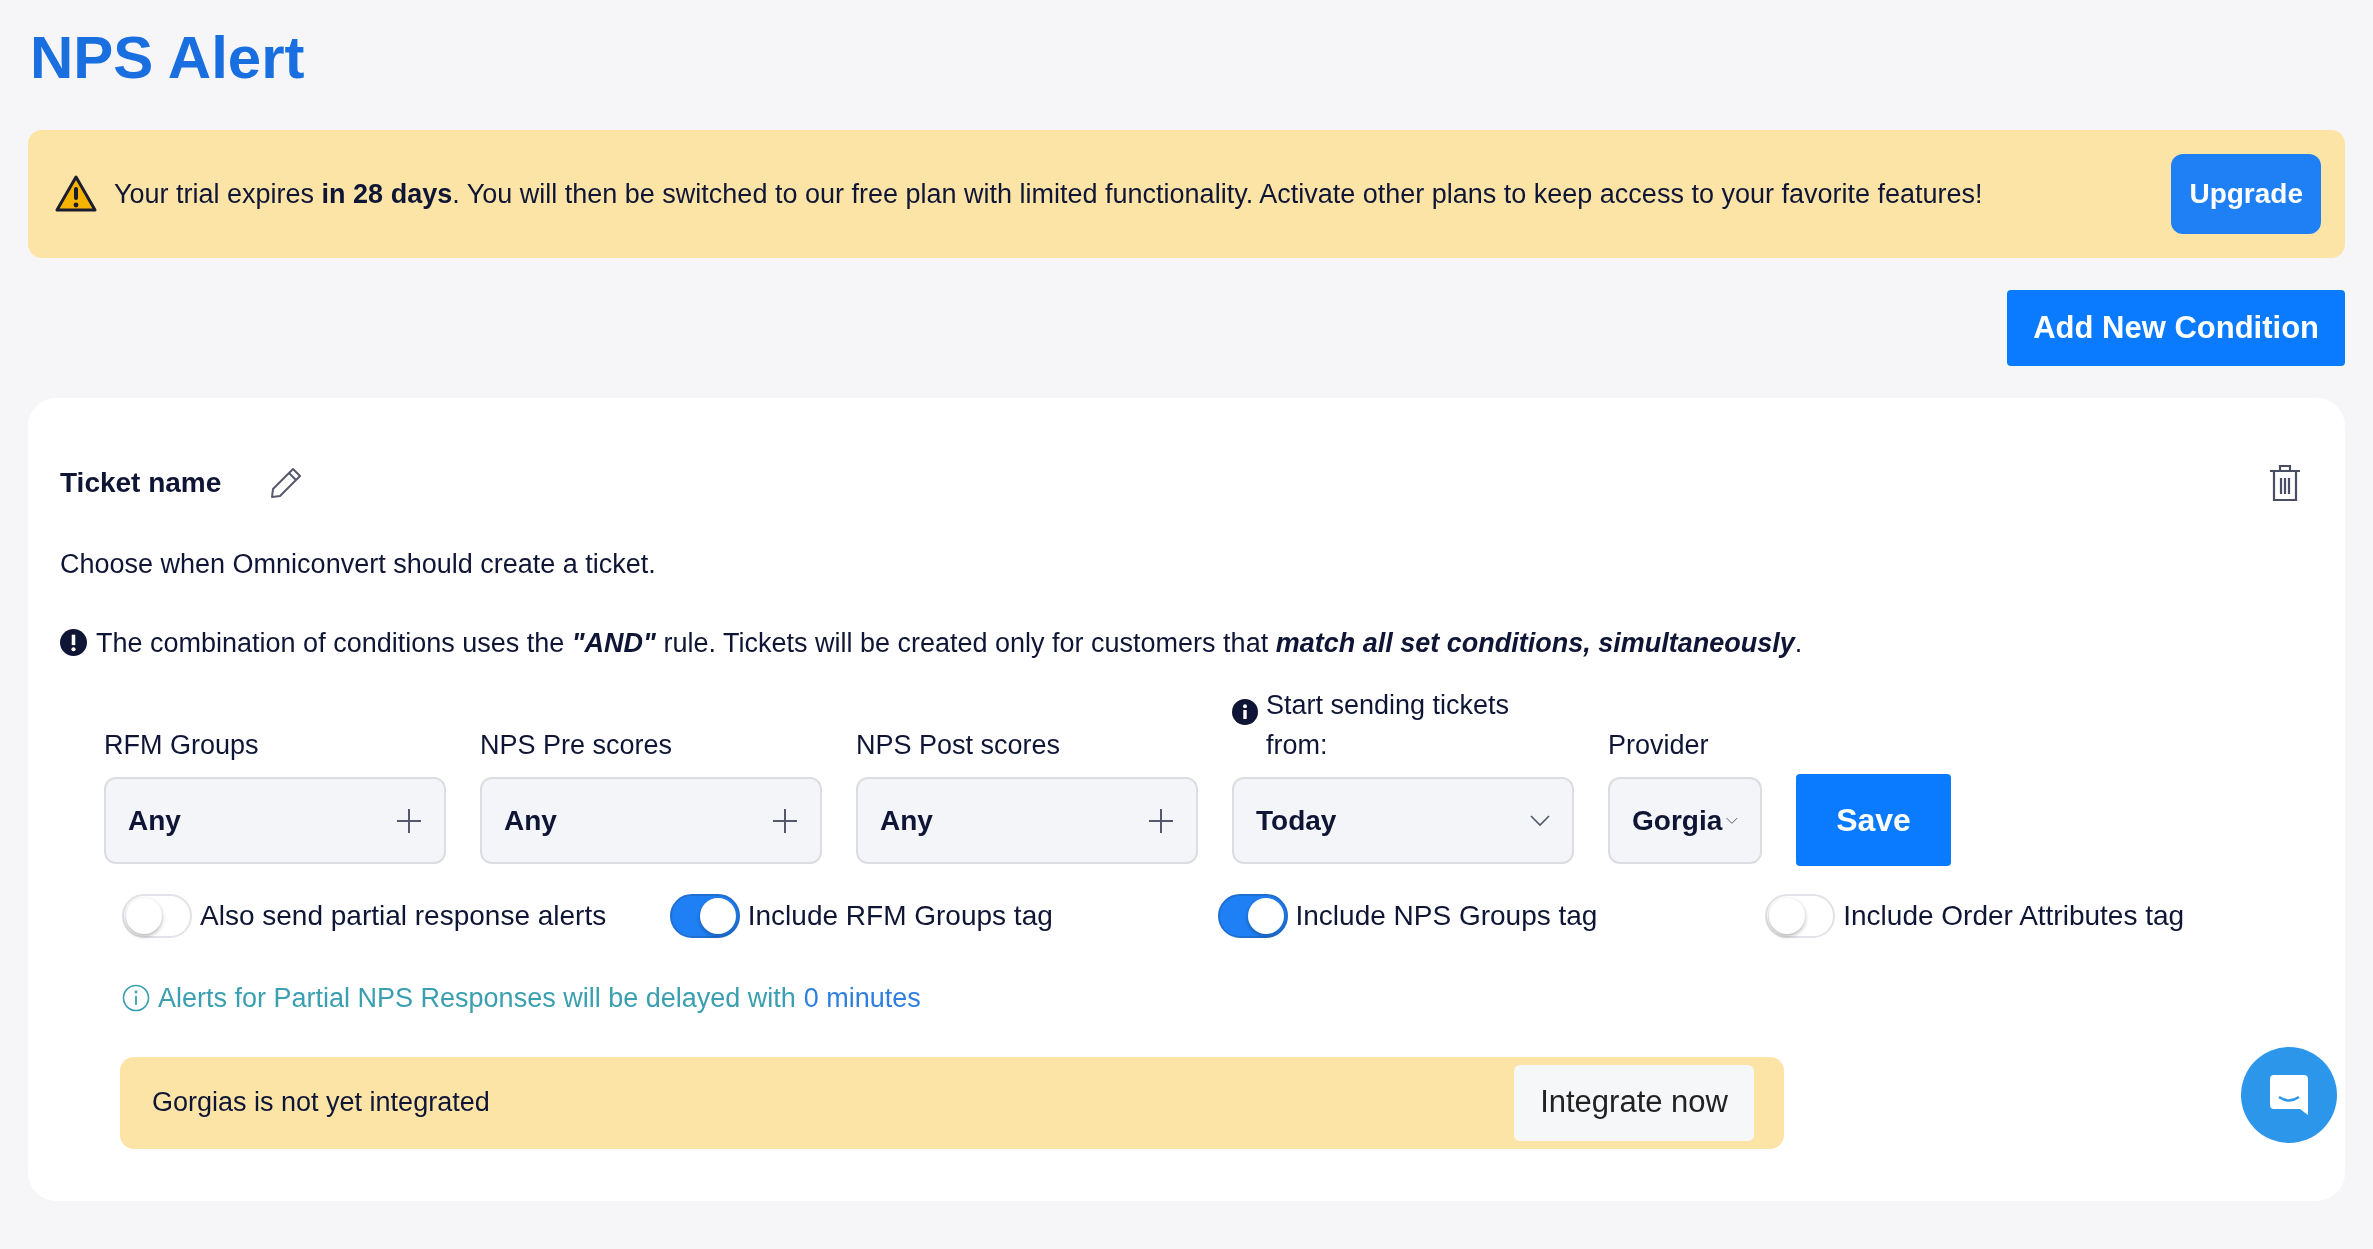 Image resolution: width=2373 pixels, height=1249 pixels. I want to click on toggle-label: Include RFM Groups tag, so click(900, 916).